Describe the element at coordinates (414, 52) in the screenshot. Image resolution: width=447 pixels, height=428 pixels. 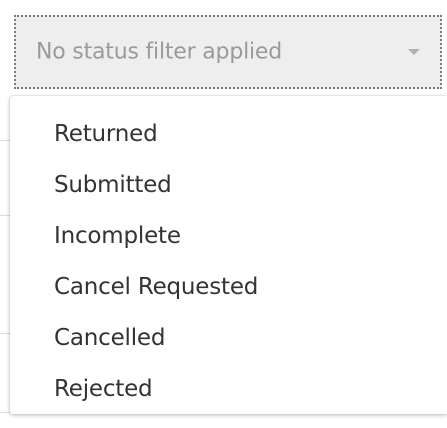
I see `caret-down-icon` at that location.